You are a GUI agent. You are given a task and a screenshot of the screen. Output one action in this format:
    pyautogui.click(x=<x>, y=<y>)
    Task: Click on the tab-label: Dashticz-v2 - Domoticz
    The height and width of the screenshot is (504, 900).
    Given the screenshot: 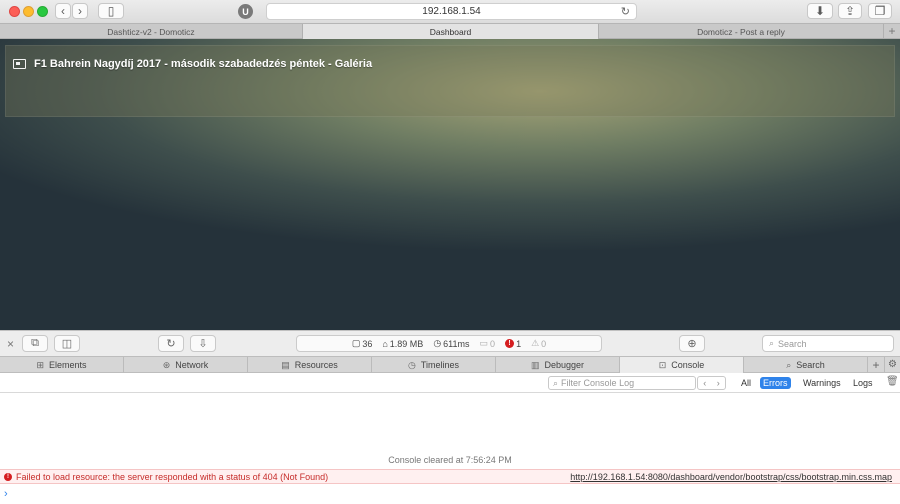 What is the action you would take?
    pyautogui.click(x=151, y=31)
    